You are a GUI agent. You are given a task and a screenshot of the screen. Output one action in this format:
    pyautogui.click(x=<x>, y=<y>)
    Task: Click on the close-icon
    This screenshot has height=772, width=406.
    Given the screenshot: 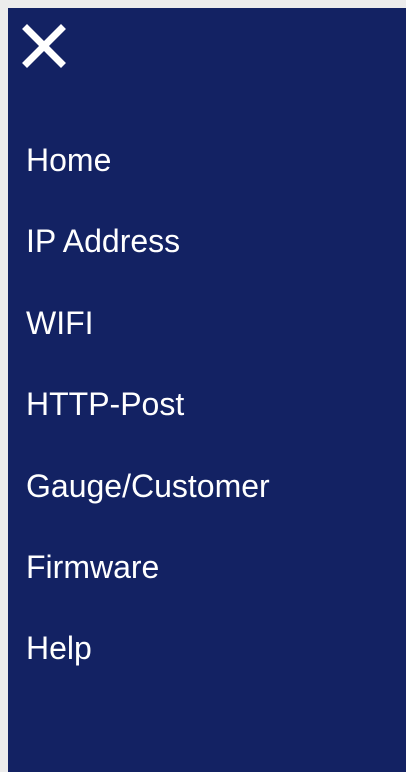 What is the action you would take?
    pyautogui.click(x=44, y=46)
    